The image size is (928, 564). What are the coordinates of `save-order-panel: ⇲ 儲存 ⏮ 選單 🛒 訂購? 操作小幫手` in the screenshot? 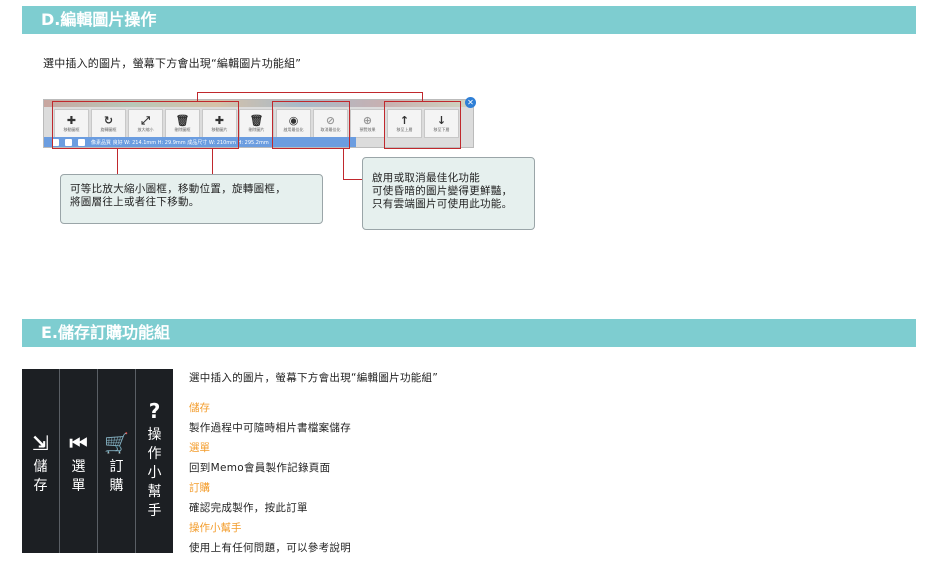 It's located at (97, 461).